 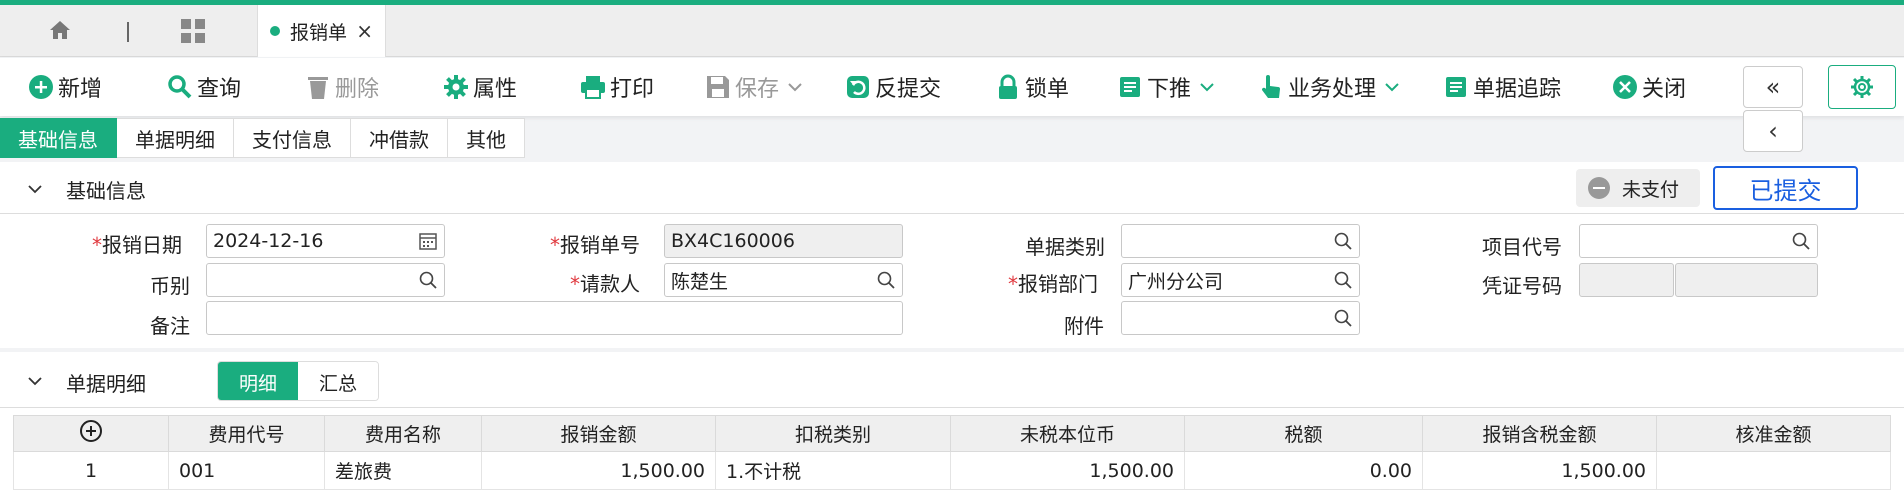 I want to click on remark-field, so click(x=554, y=318).